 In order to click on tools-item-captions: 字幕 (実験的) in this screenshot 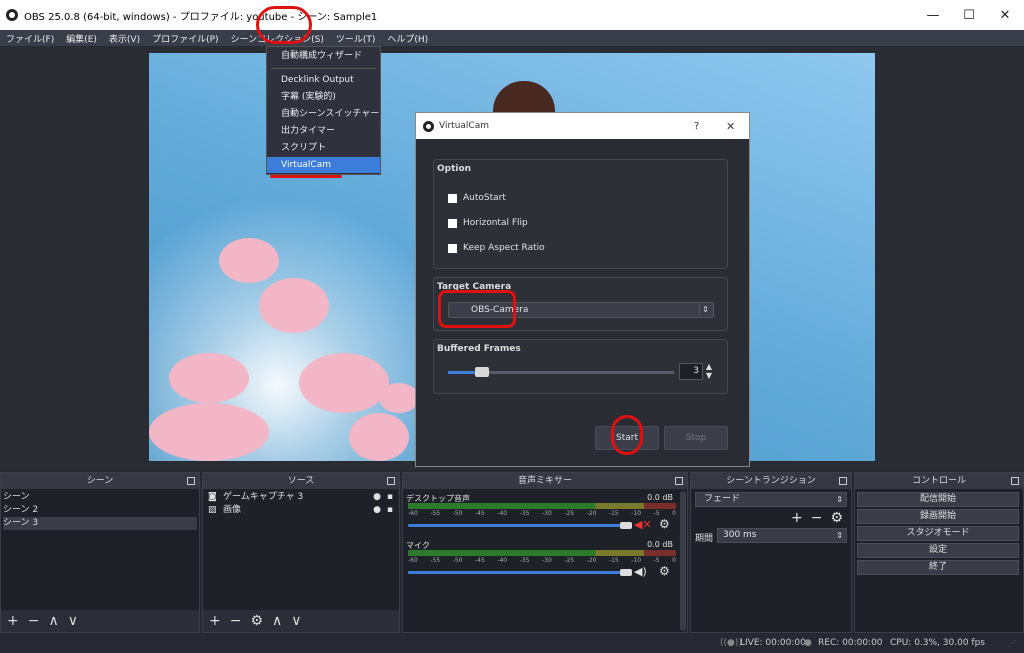, I will do `click(323, 97)`.